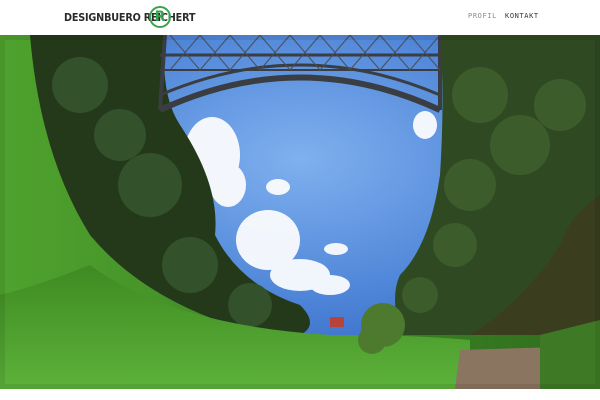 This screenshot has height=400, width=600. Describe the element at coordinates (522, 16) in the screenshot. I see `nav-item-kontakt: KONTAKT` at that location.